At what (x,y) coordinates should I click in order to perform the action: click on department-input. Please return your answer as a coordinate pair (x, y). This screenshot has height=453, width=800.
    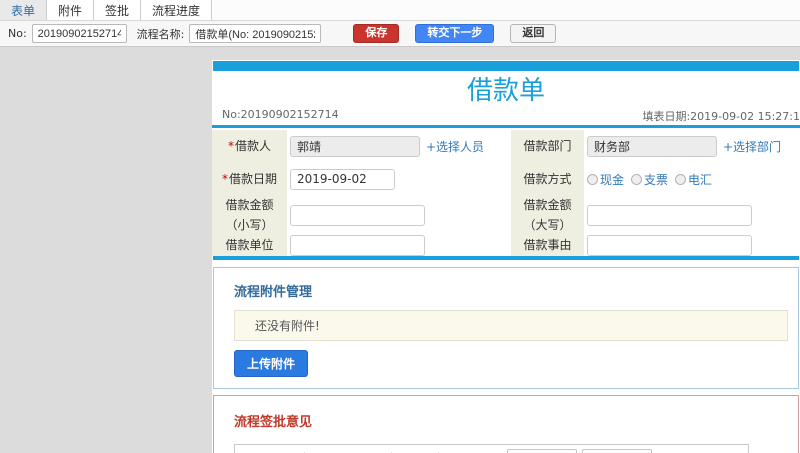
    Looking at the image, I should click on (652, 146).